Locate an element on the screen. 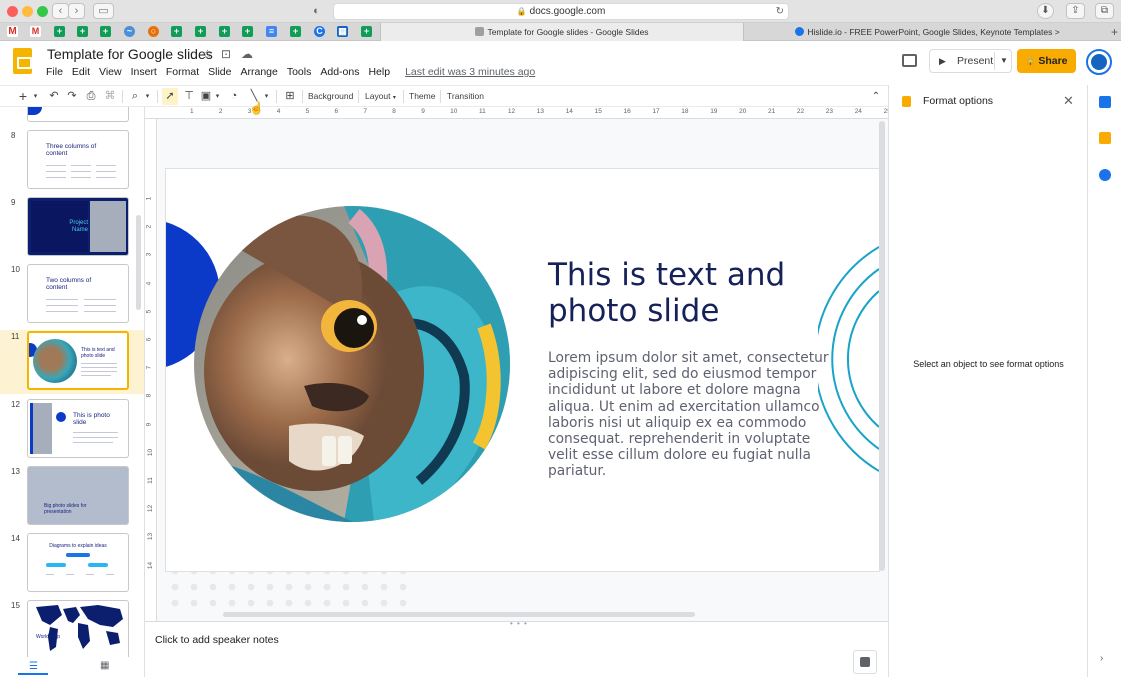  slide-thumb-15: World map is located at coordinates (78, 628).